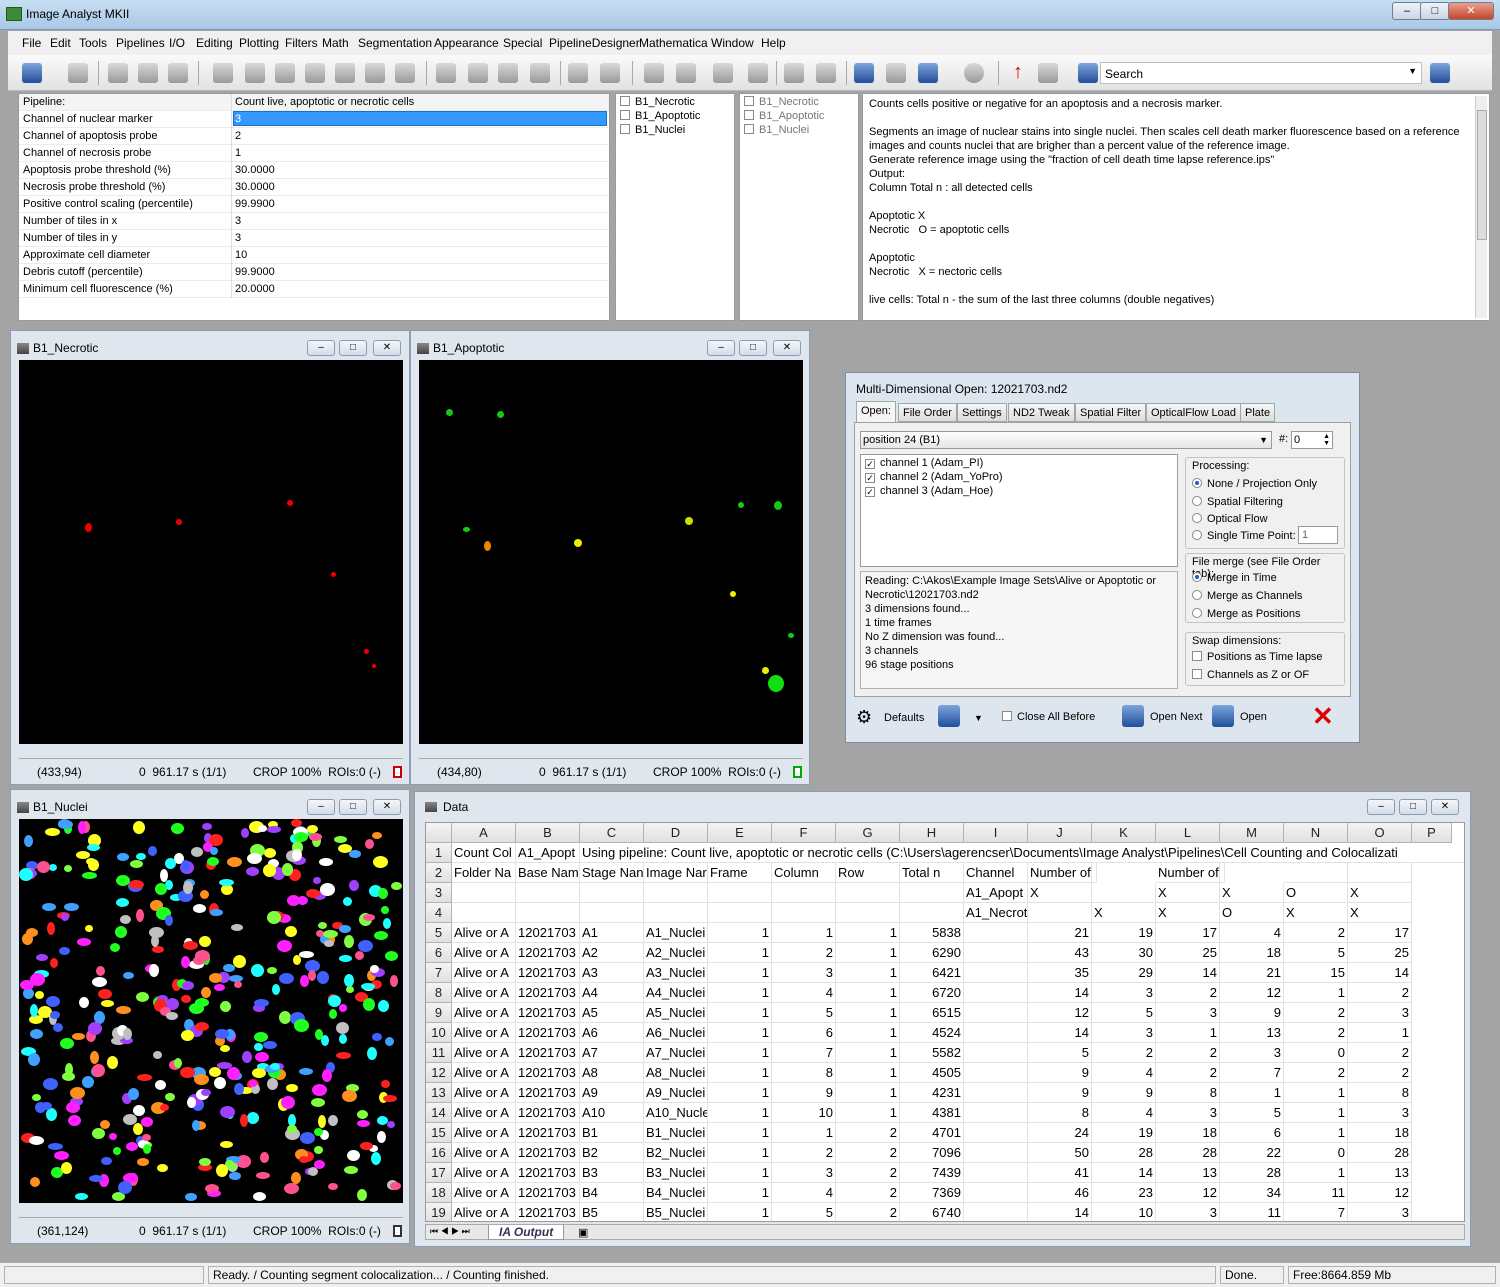  Describe the element at coordinates (255, 204) in the screenshot. I see `param-value: 99.9900` at that location.